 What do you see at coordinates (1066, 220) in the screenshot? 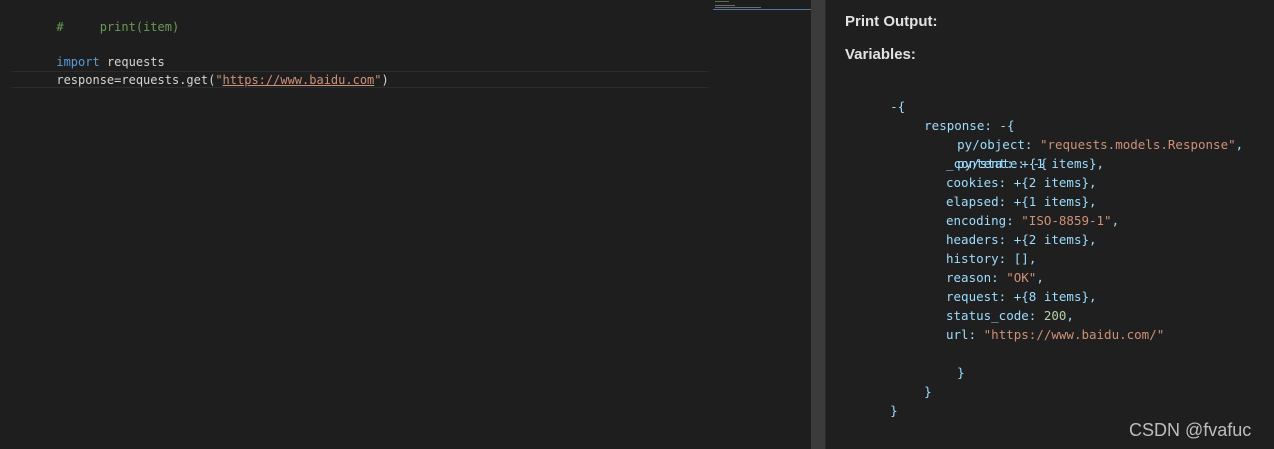
I see `tree-value: "ISO-8859-1"` at bounding box center [1066, 220].